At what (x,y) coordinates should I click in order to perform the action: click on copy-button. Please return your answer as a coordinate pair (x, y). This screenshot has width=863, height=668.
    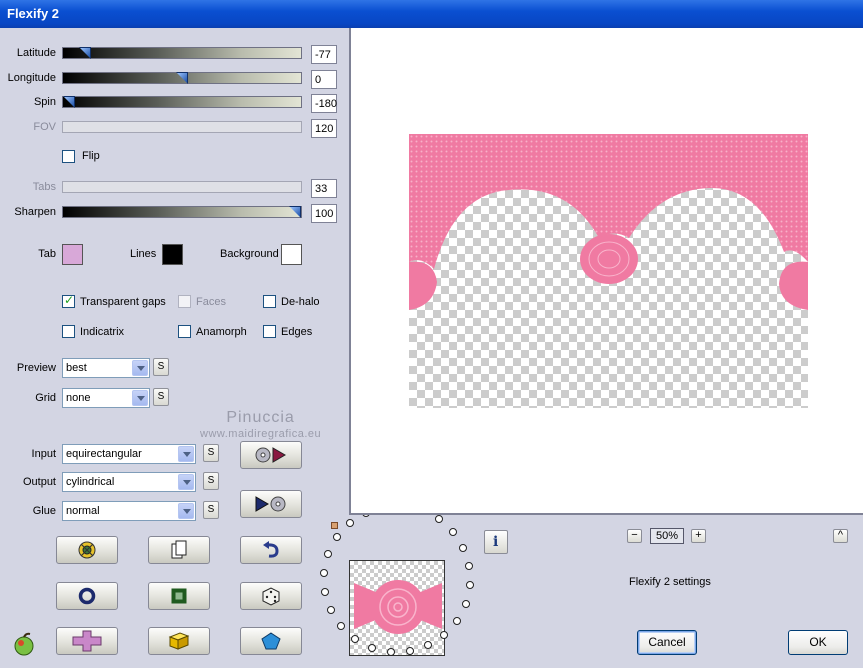
    Looking at the image, I should click on (179, 550).